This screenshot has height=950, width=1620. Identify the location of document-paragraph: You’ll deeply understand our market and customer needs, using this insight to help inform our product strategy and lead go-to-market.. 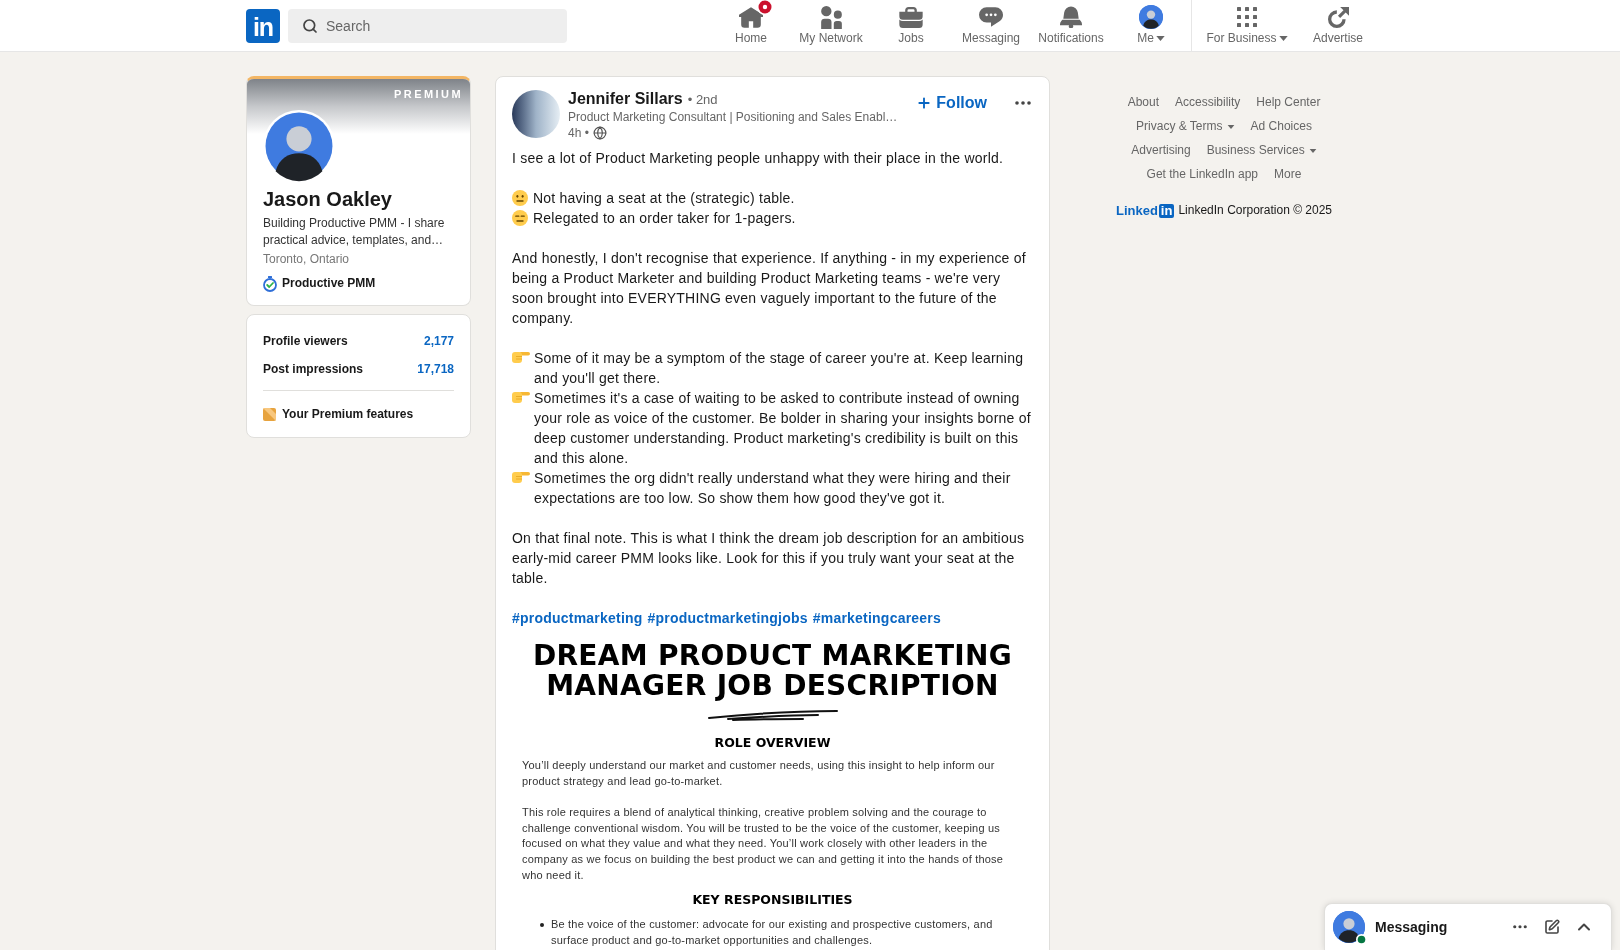
(759, 773).